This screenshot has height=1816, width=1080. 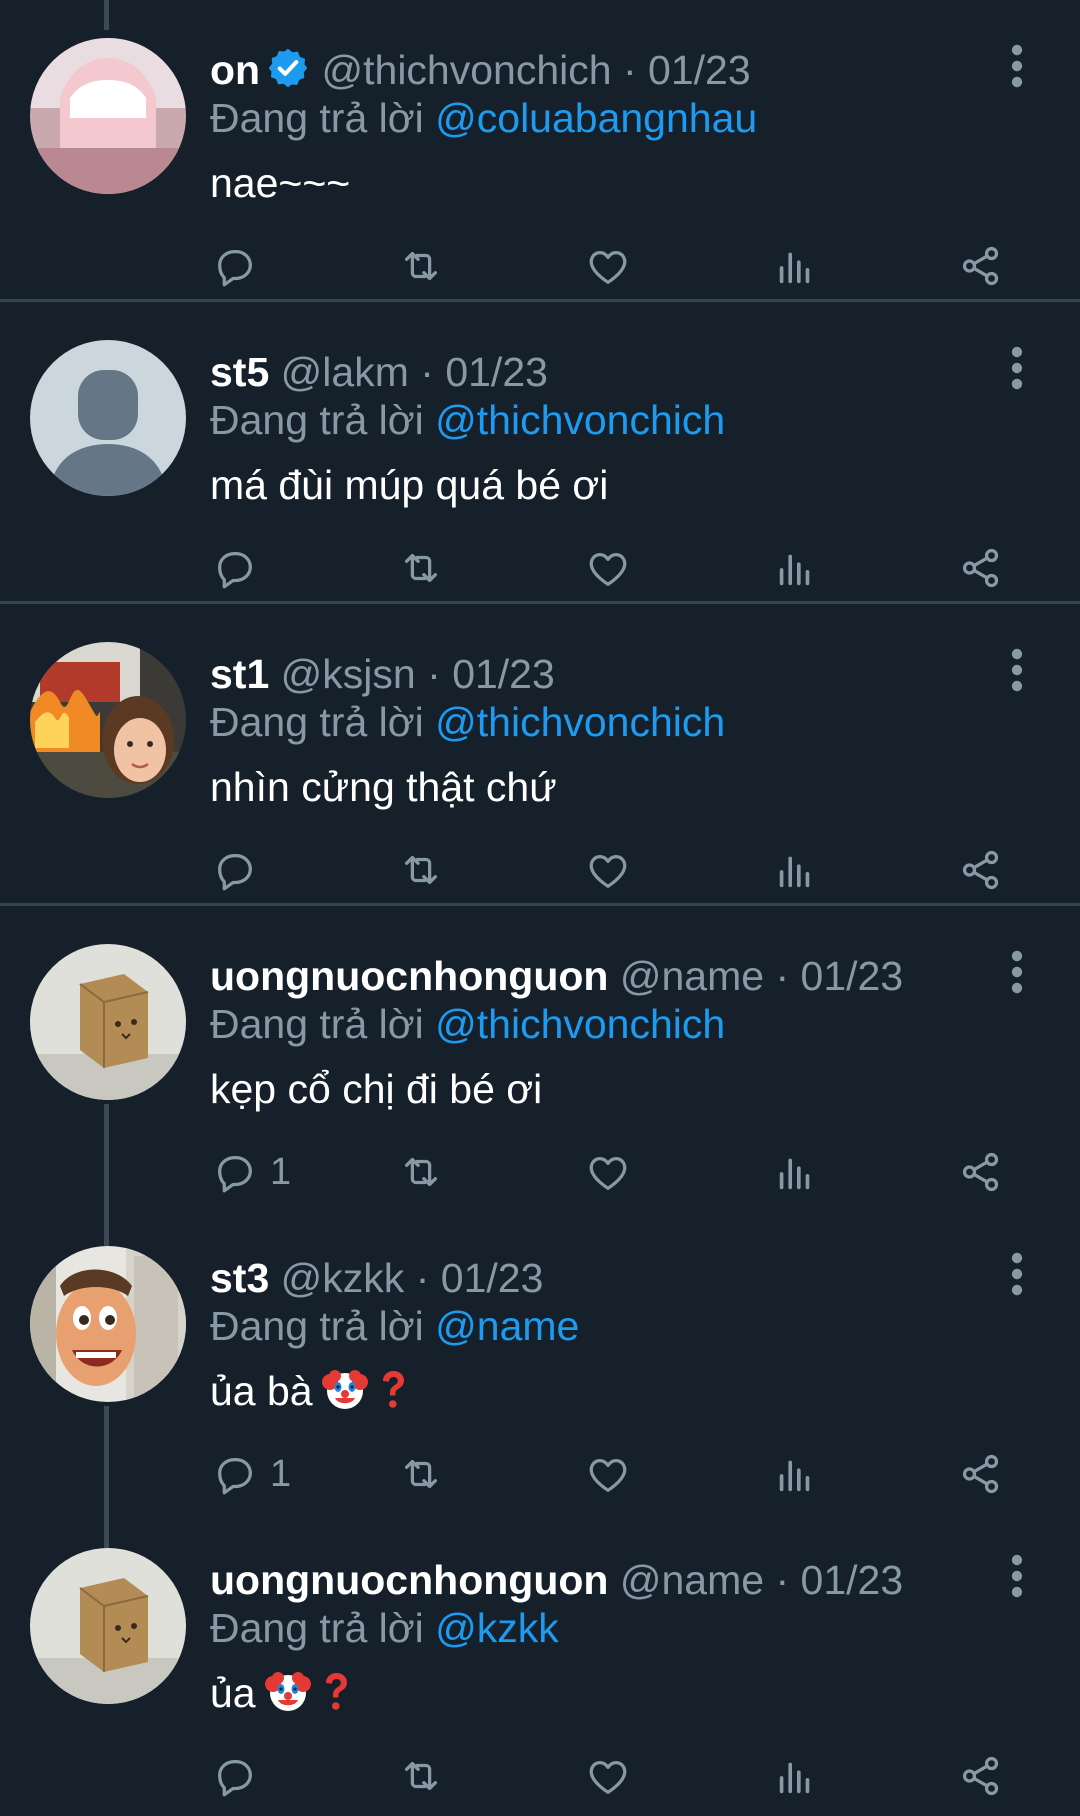 What do you see at coordinates (507, 1326) in the screenshot?
I see `mention-link: @name` at bounding box center [507, 1326].